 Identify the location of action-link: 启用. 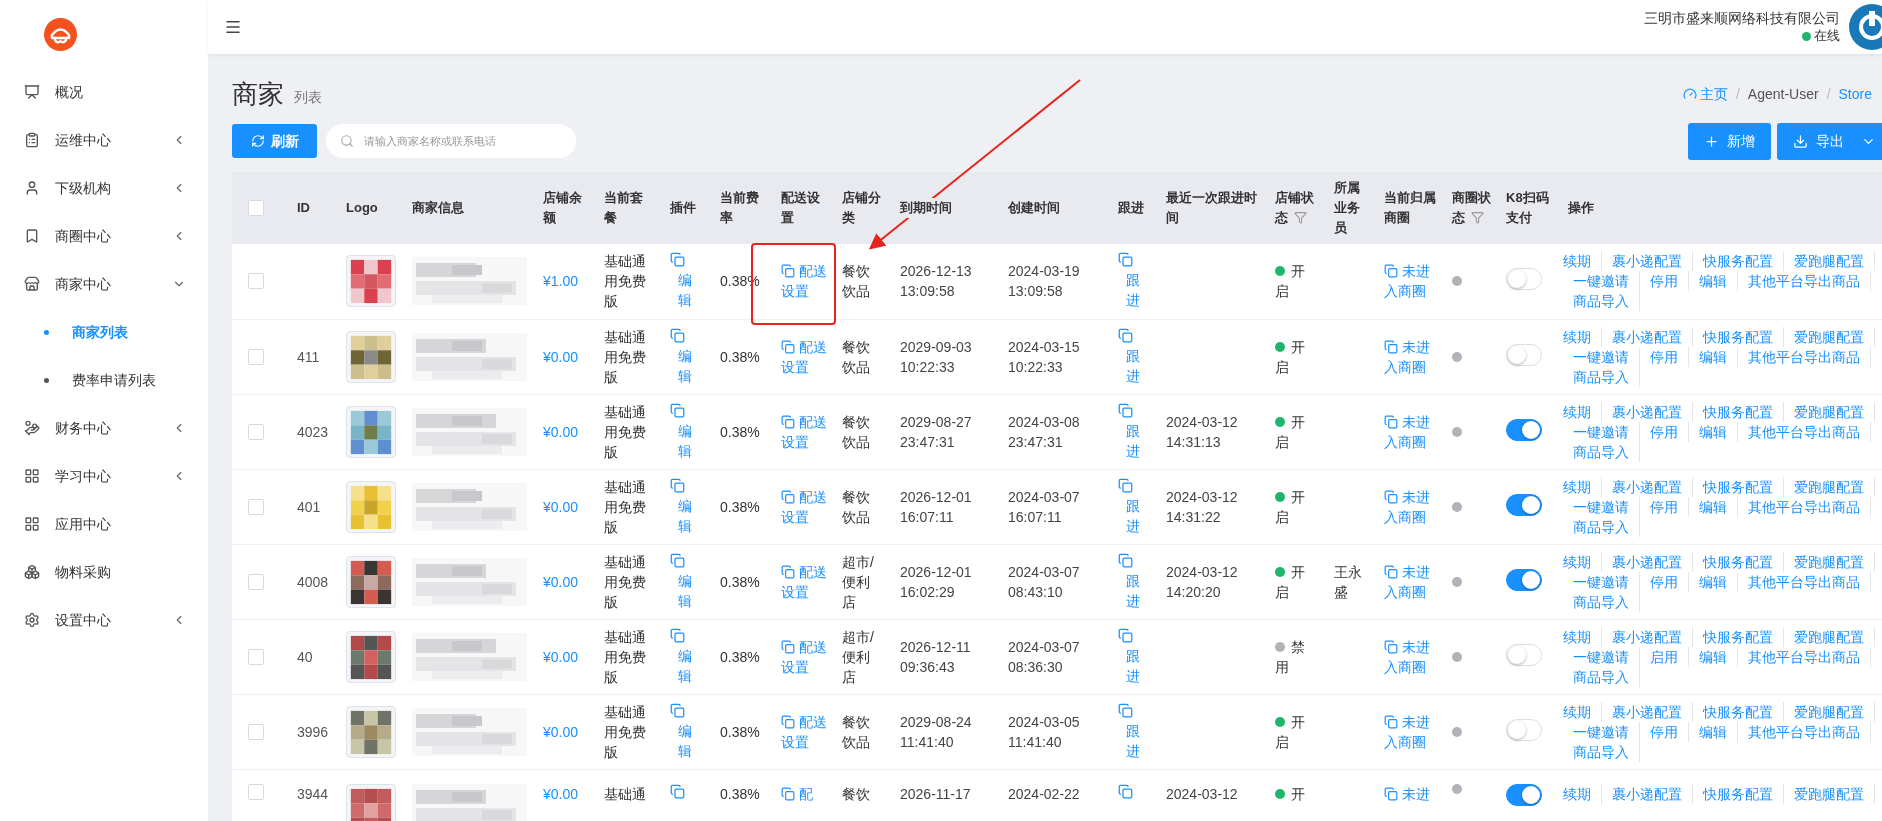
(1664, 656).